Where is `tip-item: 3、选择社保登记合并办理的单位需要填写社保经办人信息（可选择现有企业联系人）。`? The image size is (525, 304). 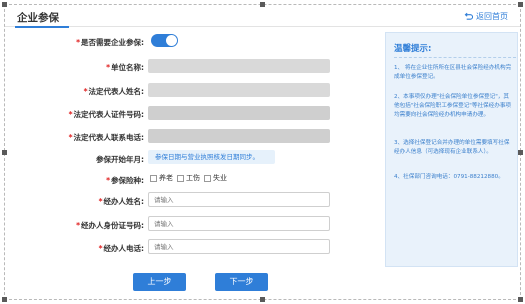
tip-item: 3、选择社保登记合并办理的单位需要填写社保经办人信息（可选择现有企业联系人）。 is located at coordinates (452, 147).